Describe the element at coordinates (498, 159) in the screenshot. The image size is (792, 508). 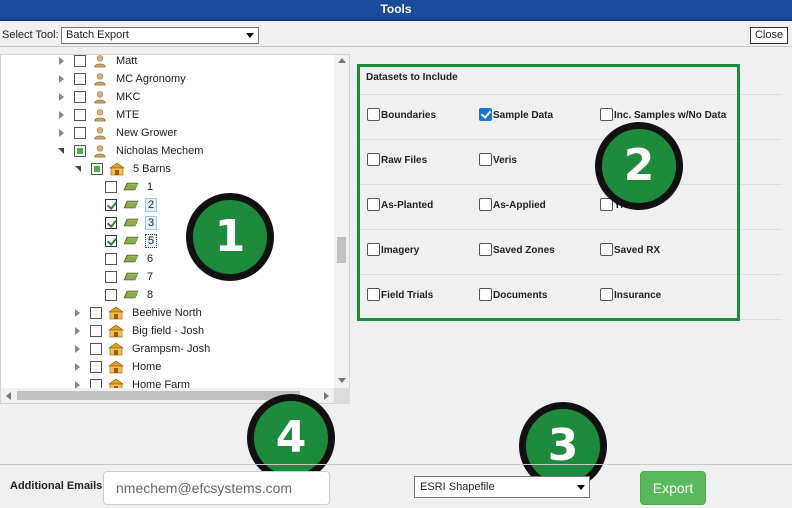
I see `dataset-option-veris: Veris` at that location.